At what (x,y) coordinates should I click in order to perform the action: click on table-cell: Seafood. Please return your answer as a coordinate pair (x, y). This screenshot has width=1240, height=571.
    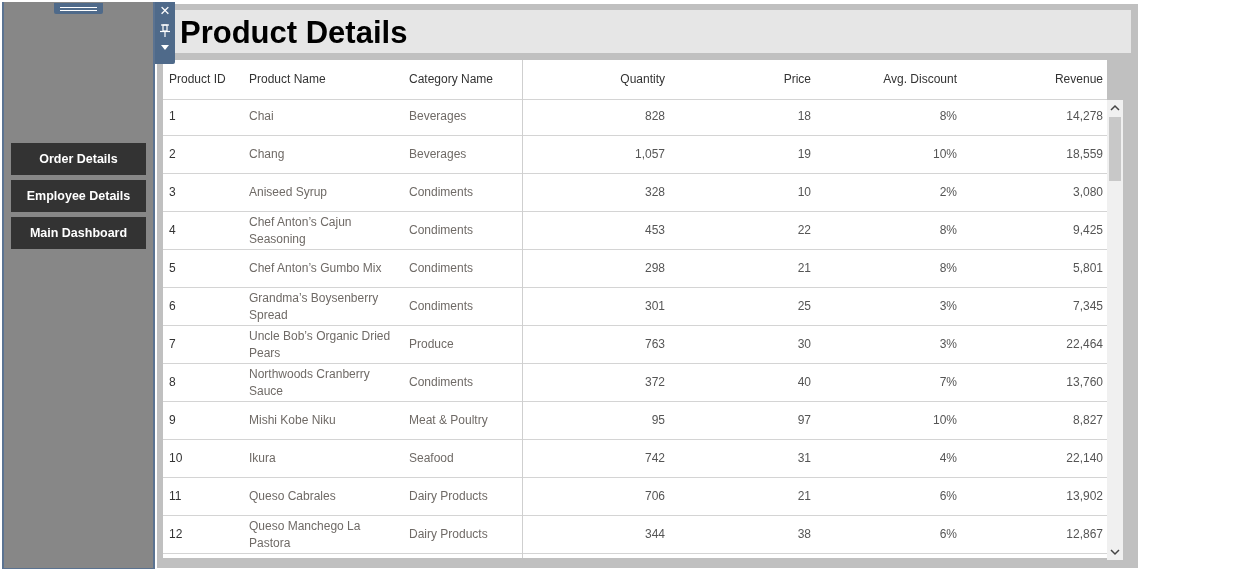
    Looking at the image, I should click on (466, 459).